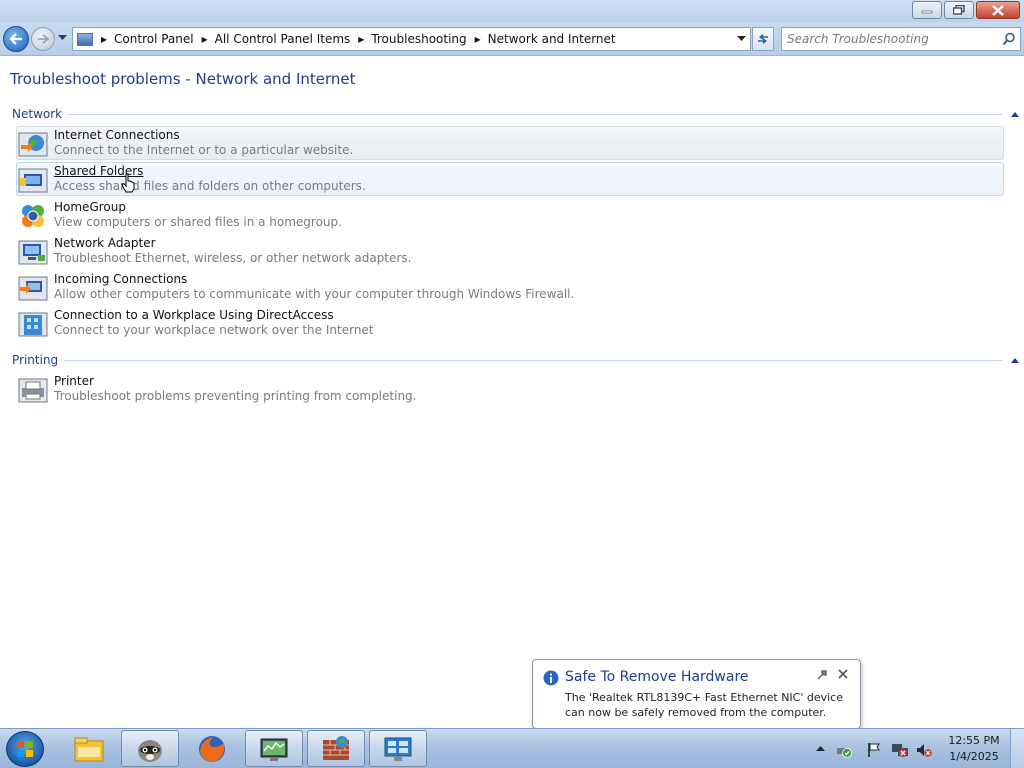 This screenshot has width=1024, height=768. What do you see at coordinates (843, 674) in the screenshot?
I see `close-icon` at bounding box center [843, 674].